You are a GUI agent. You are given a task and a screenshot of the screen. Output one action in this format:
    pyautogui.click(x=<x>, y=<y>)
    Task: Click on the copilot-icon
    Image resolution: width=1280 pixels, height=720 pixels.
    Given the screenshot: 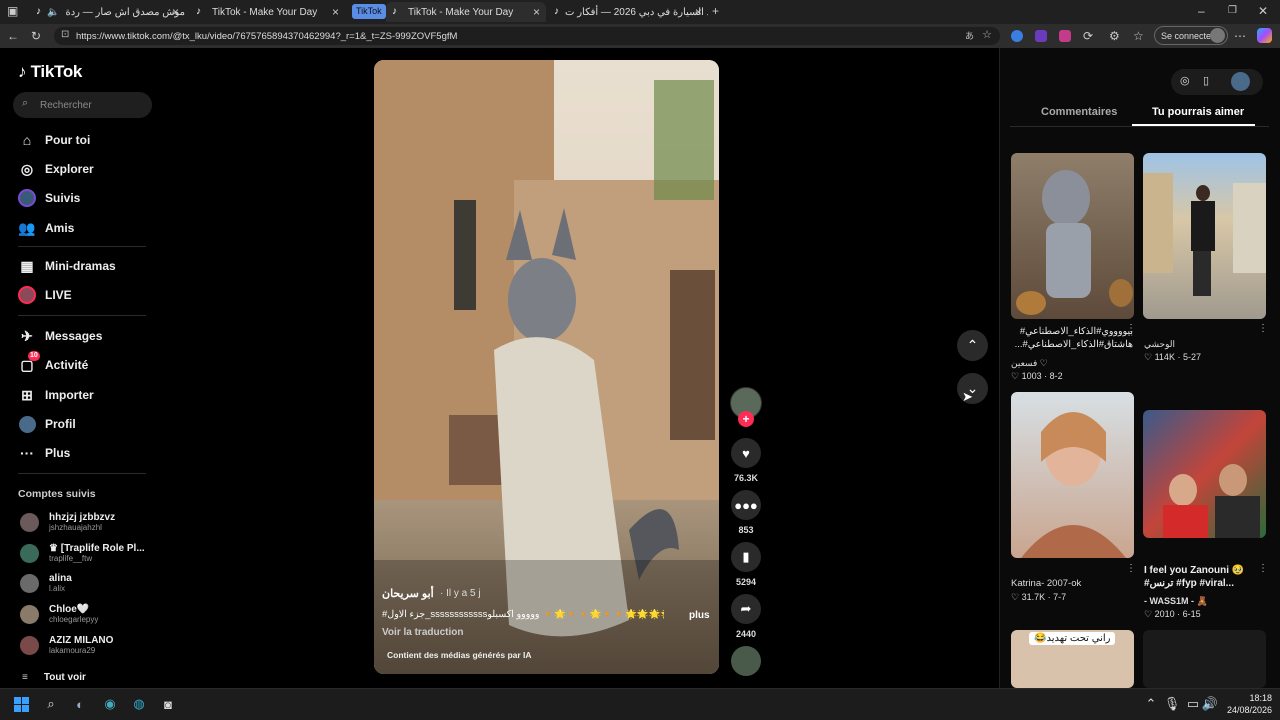 What is the action you would take?
    pyautogui.click(x=1264, y=35)
    